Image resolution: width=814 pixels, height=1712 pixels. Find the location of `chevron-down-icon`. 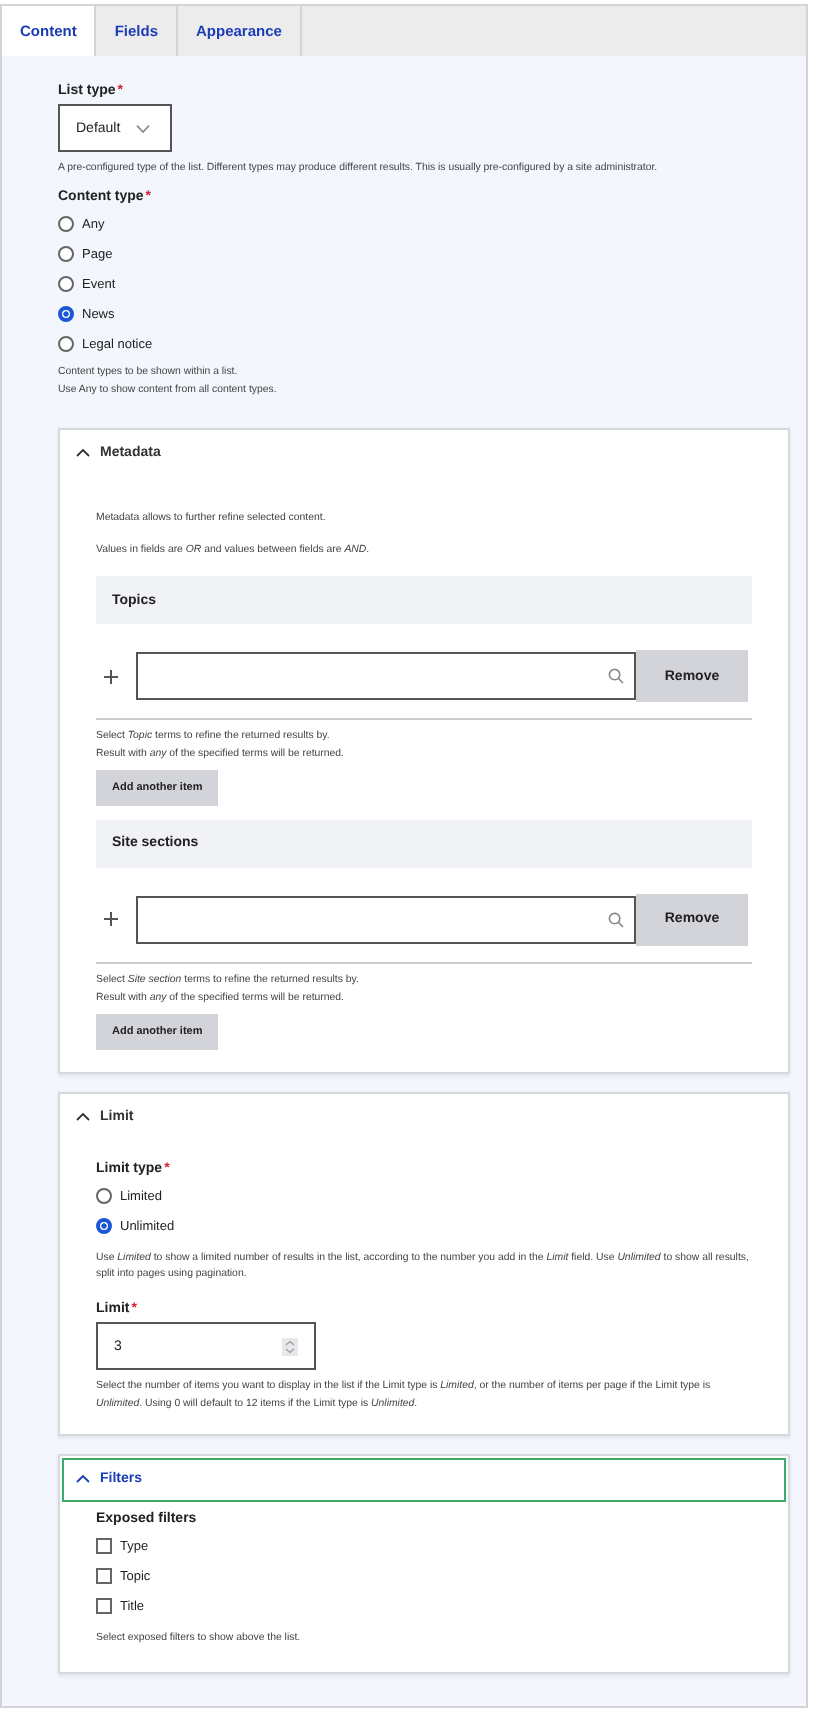

chevron-down-icon is located at coordinates (143, 128).